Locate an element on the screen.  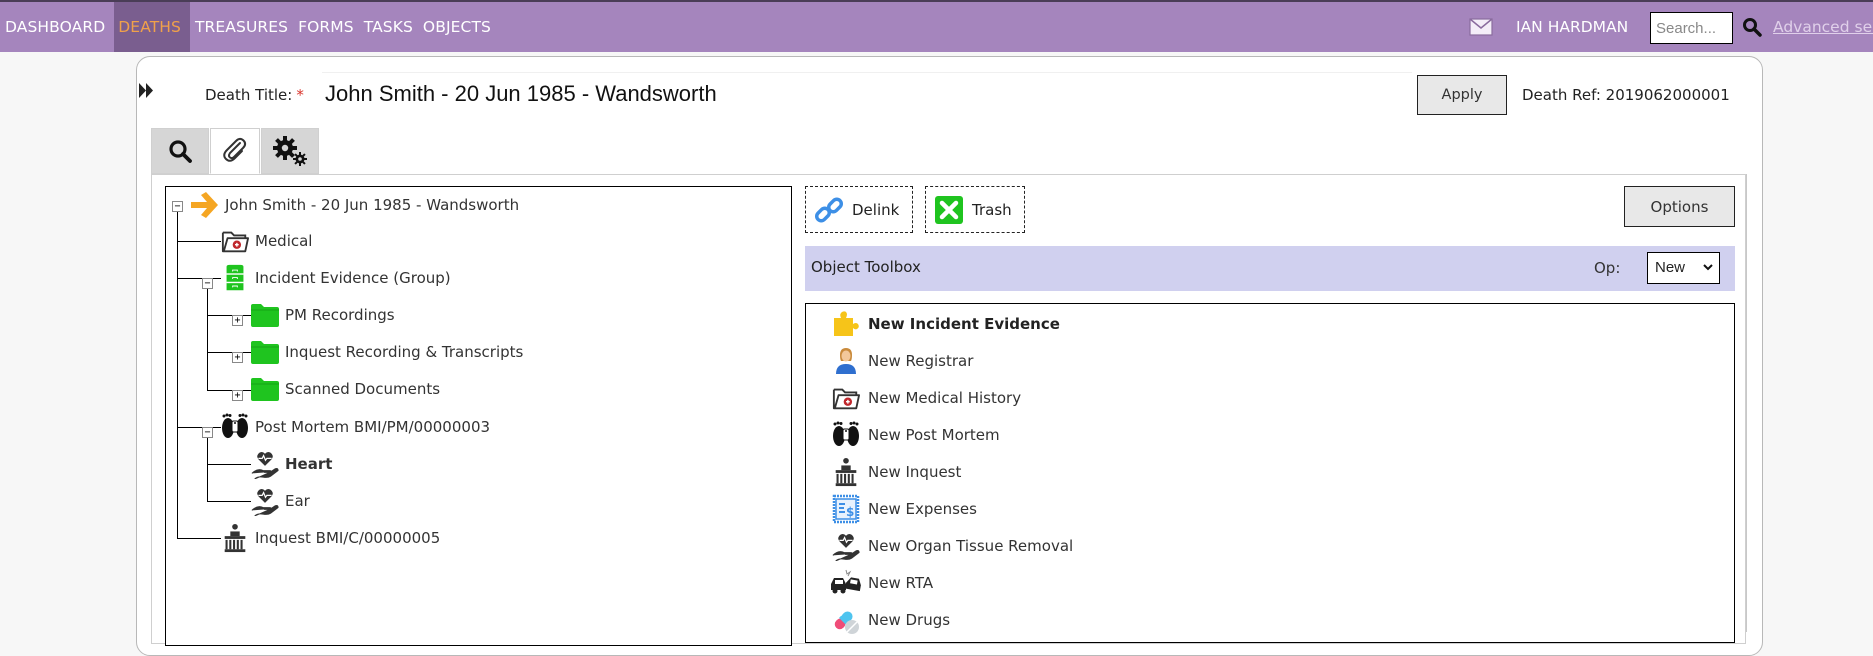
tree-node-post-mortem: Post Mortem BMI/PM/00000003 is located at coordinates (354, 427).